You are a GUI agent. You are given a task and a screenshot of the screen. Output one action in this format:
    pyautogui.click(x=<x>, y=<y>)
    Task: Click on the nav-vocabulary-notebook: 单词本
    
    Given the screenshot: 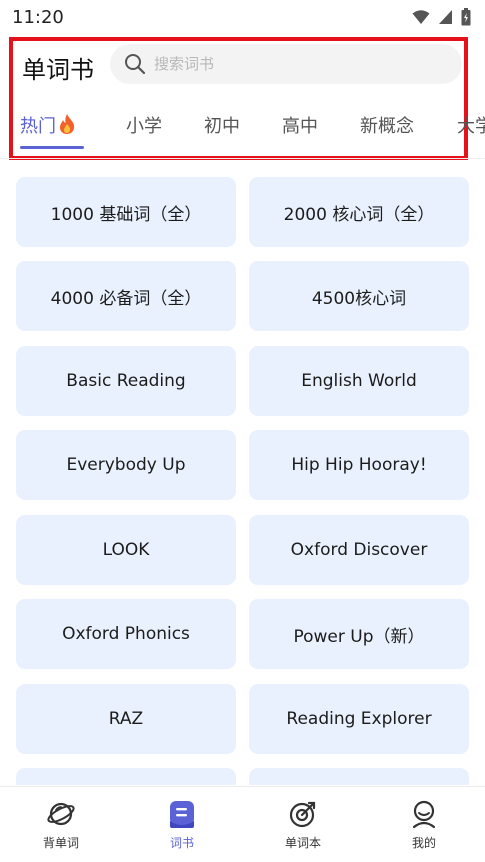 What is the action you would take?
    pyautogui.click(x=303, y=824)
    